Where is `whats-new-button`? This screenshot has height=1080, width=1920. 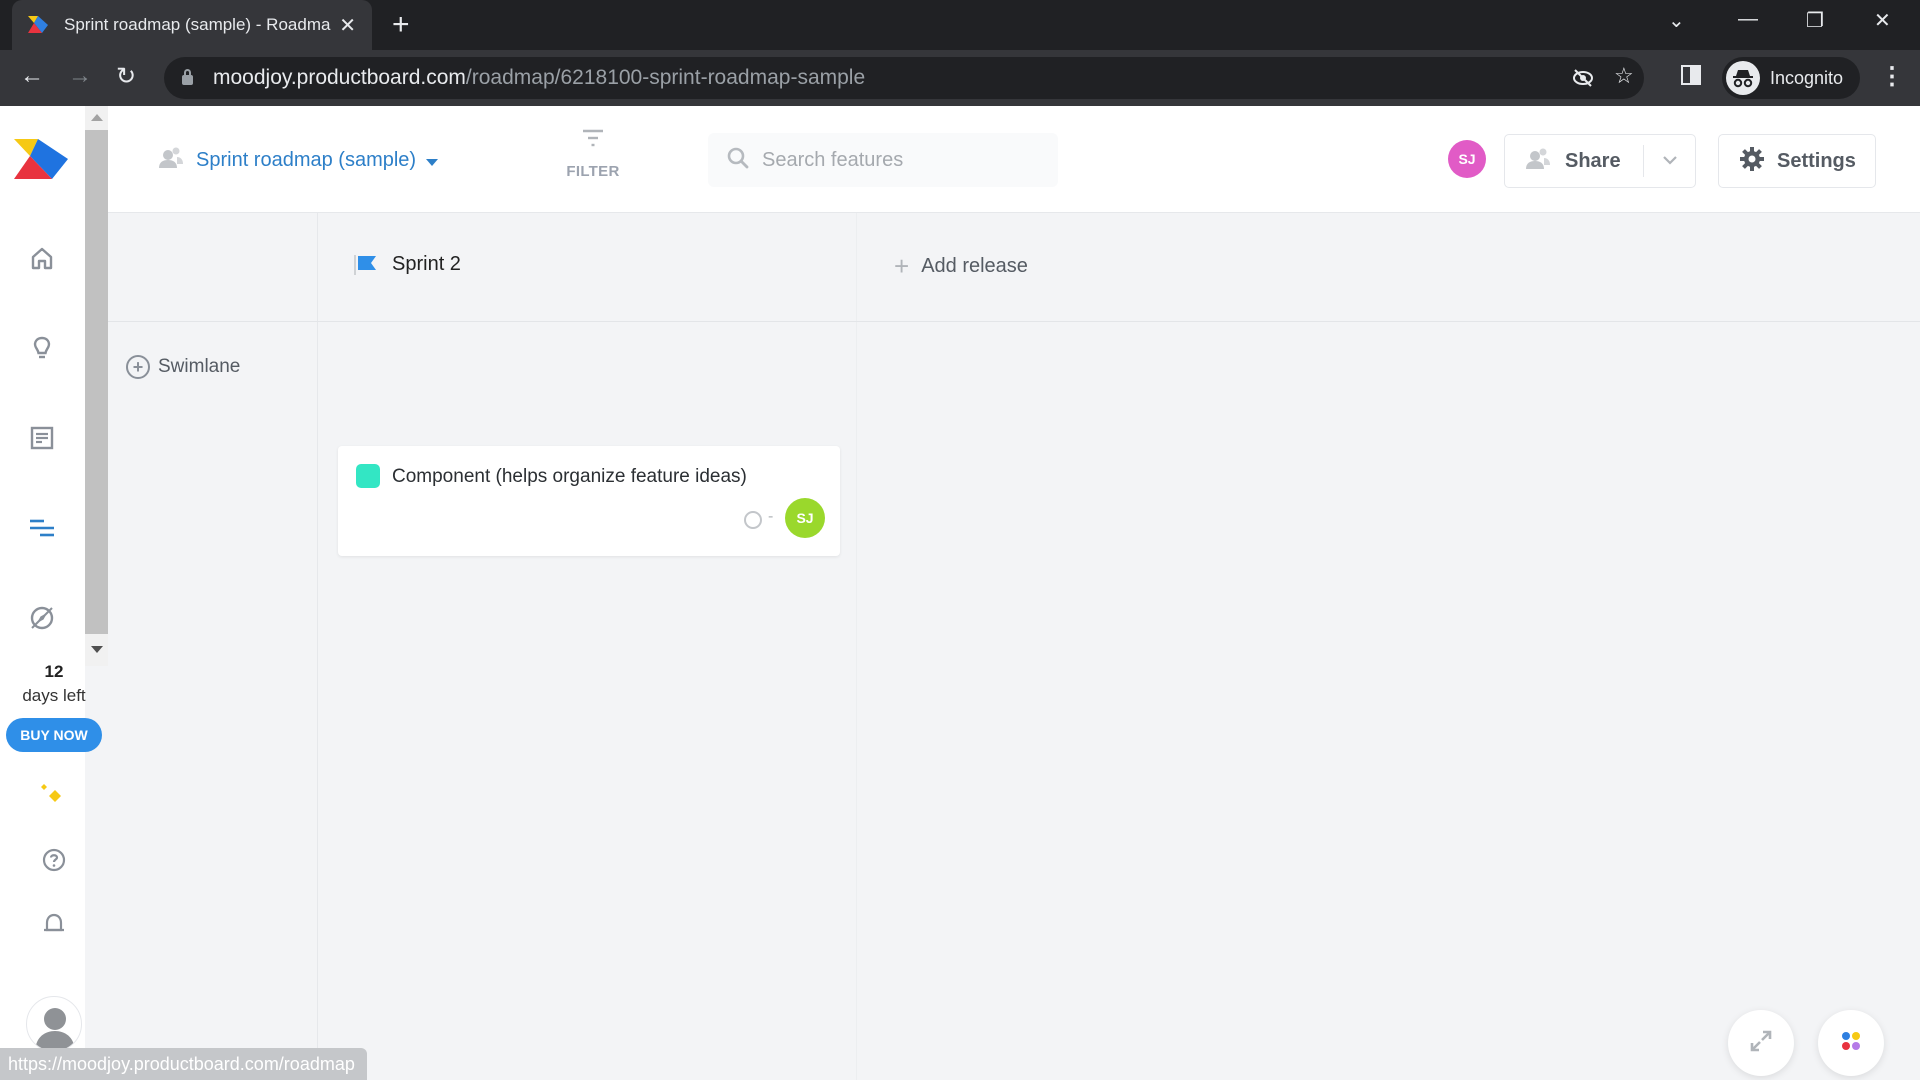 whats-new-button is located at coordinates (52, 798).